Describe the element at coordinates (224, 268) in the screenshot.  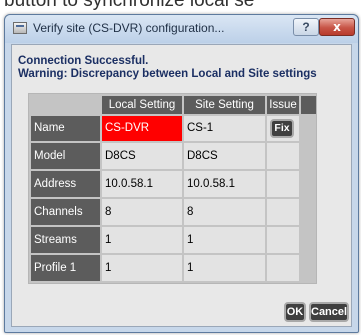
I see `site-profile-1-cell: 1` at that location.